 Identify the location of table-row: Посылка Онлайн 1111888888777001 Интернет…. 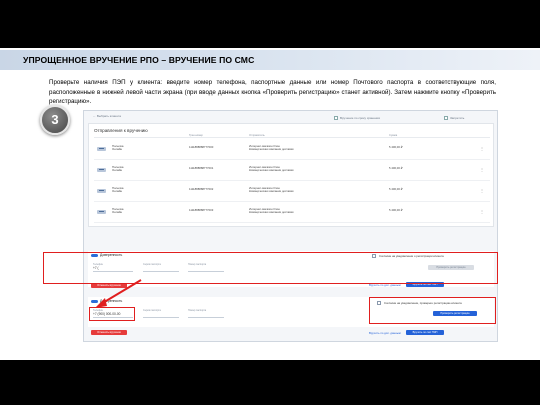
(292, 171).